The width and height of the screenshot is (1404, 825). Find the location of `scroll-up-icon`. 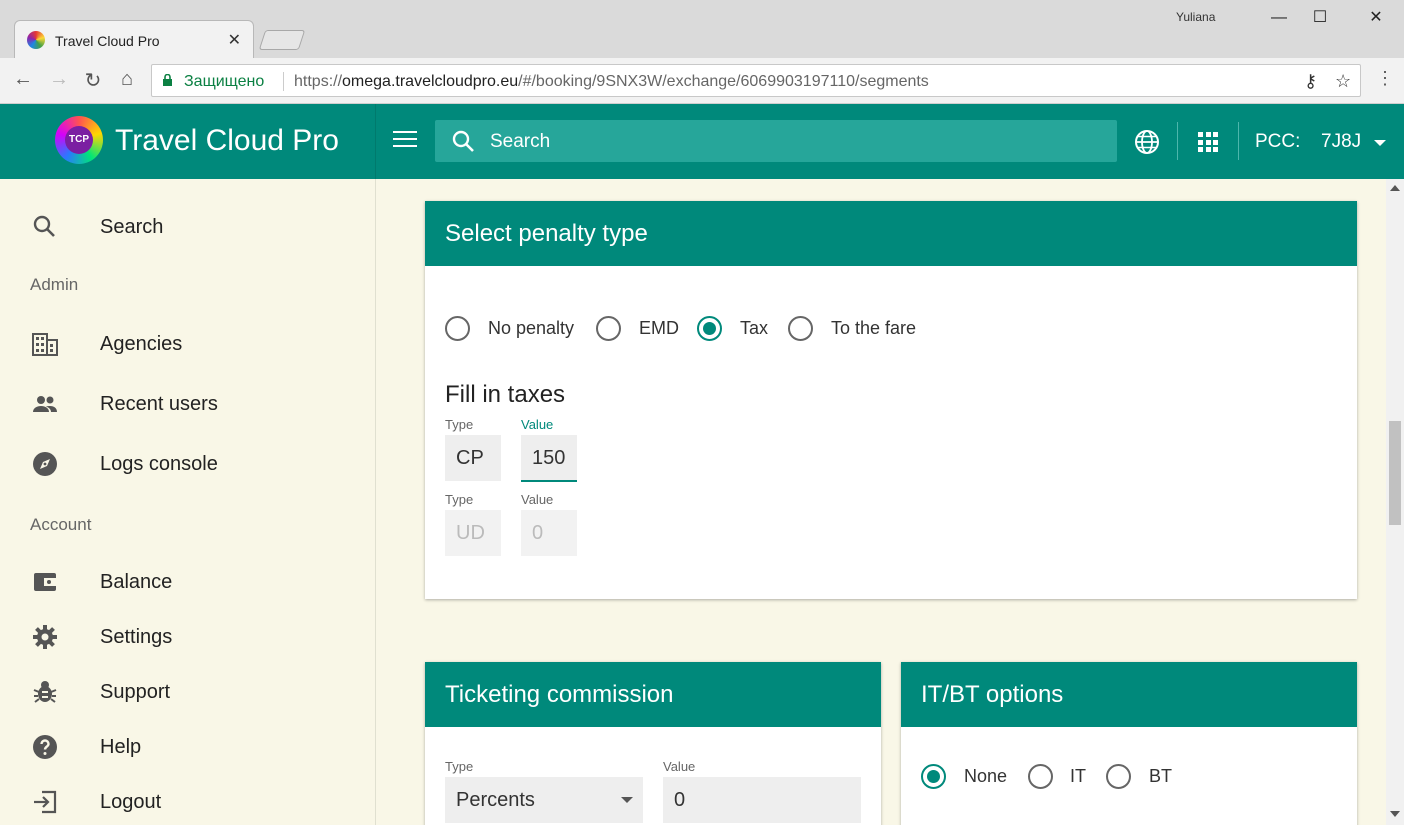

scroll-up-icon is located at coordinates (1395, 188).